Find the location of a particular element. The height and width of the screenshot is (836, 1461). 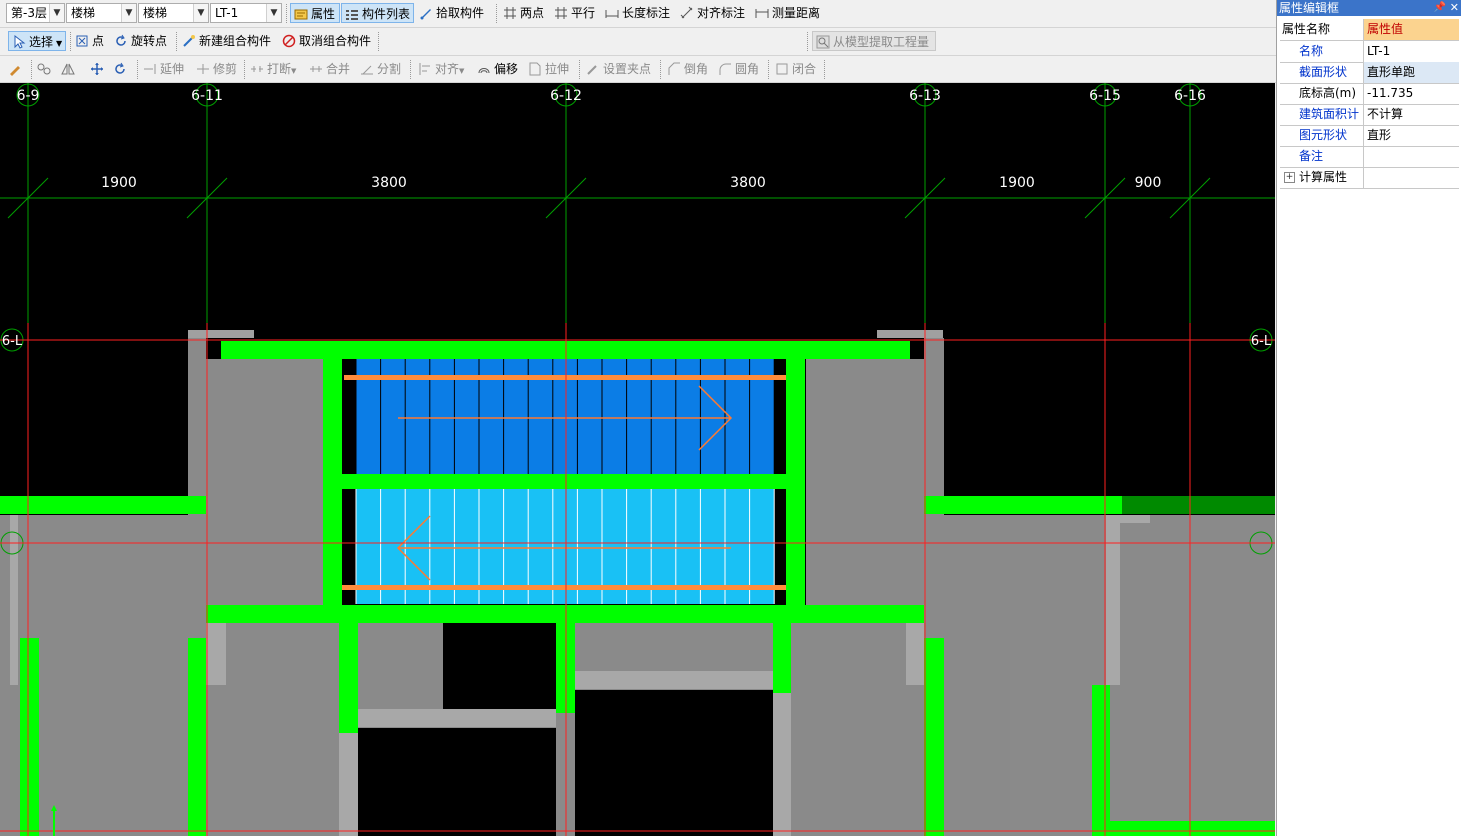

close-icon: ✕ is located at coordinates (1454, 8).